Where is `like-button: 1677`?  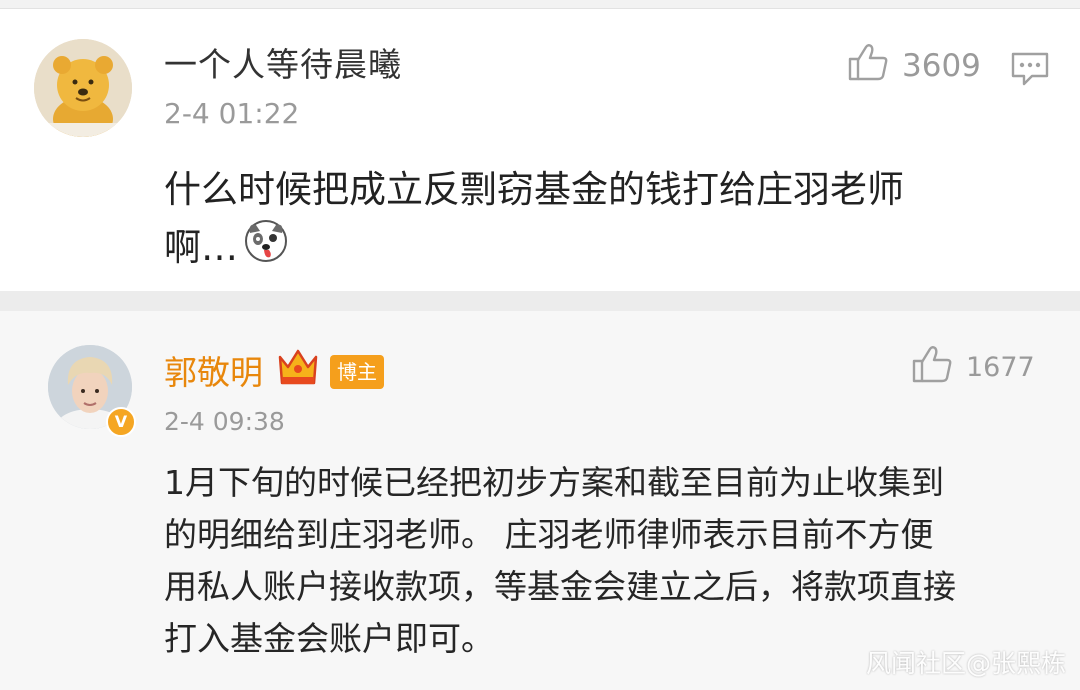
like-button: 1677 is located at coordinates (973, 367).